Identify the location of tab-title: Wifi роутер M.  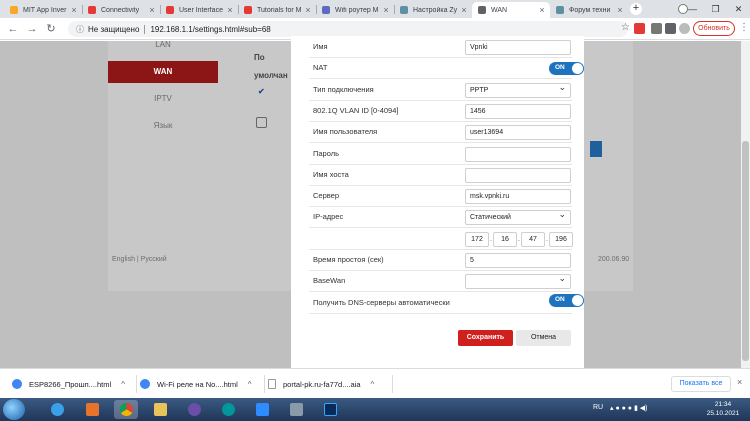
(357, 10).